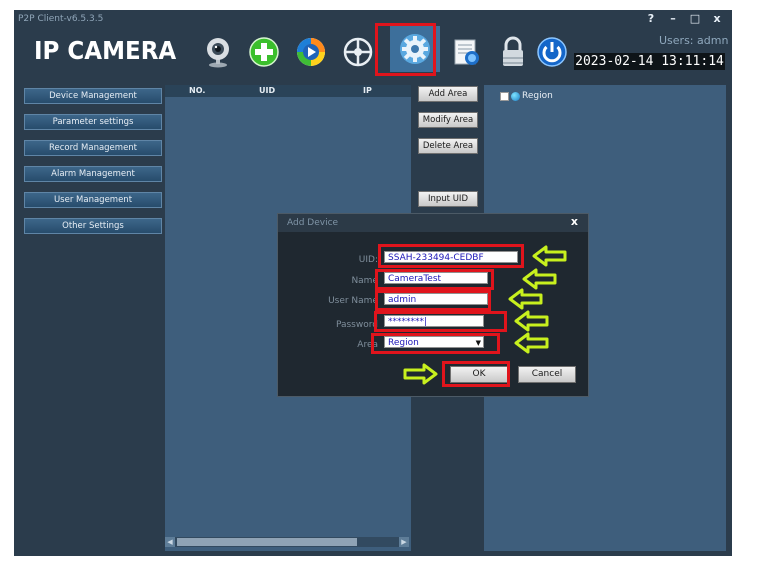 The width and height of the screenshot is (768, 581). I want to click on dialog-title-bar: Add Device x, so click(433, 223).